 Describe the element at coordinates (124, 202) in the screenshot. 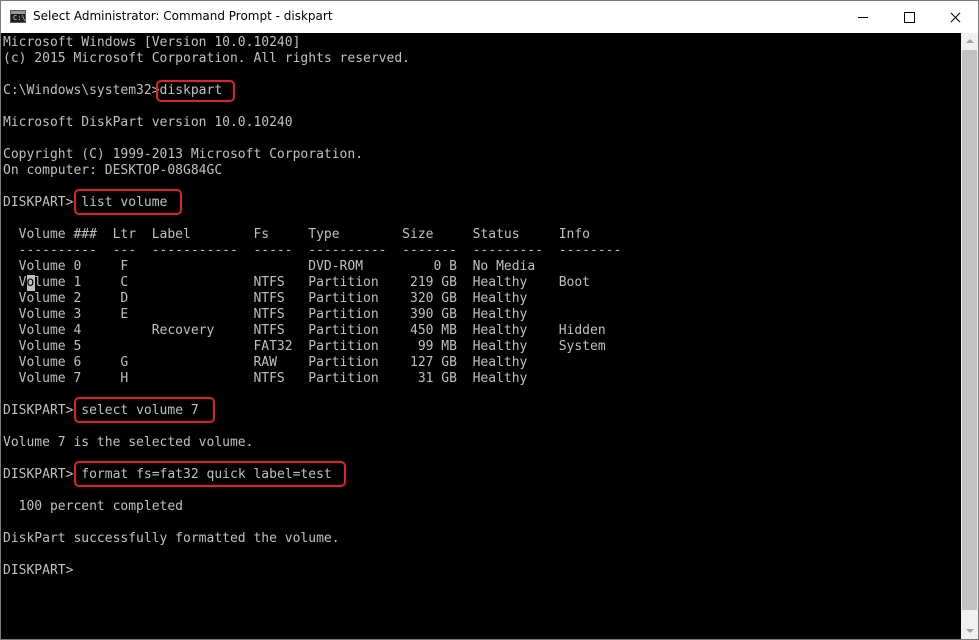

I see `command-text: list volume` at that location.